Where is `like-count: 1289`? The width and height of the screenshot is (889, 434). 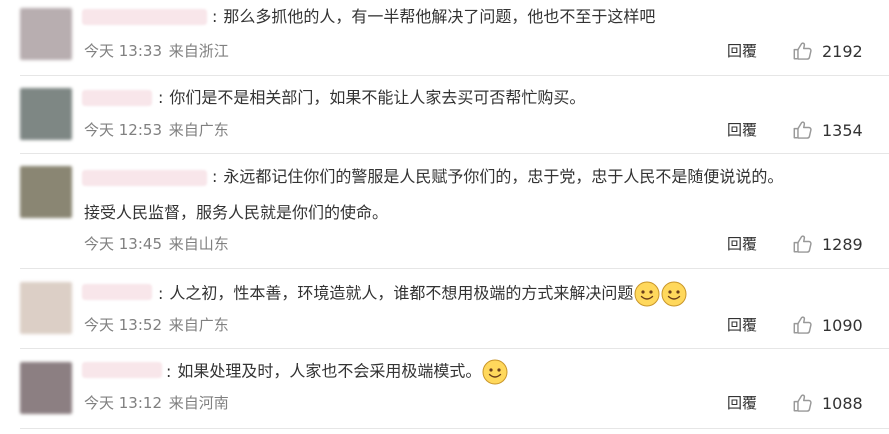 like-count: 1289 is located at coordinates (842, 244).